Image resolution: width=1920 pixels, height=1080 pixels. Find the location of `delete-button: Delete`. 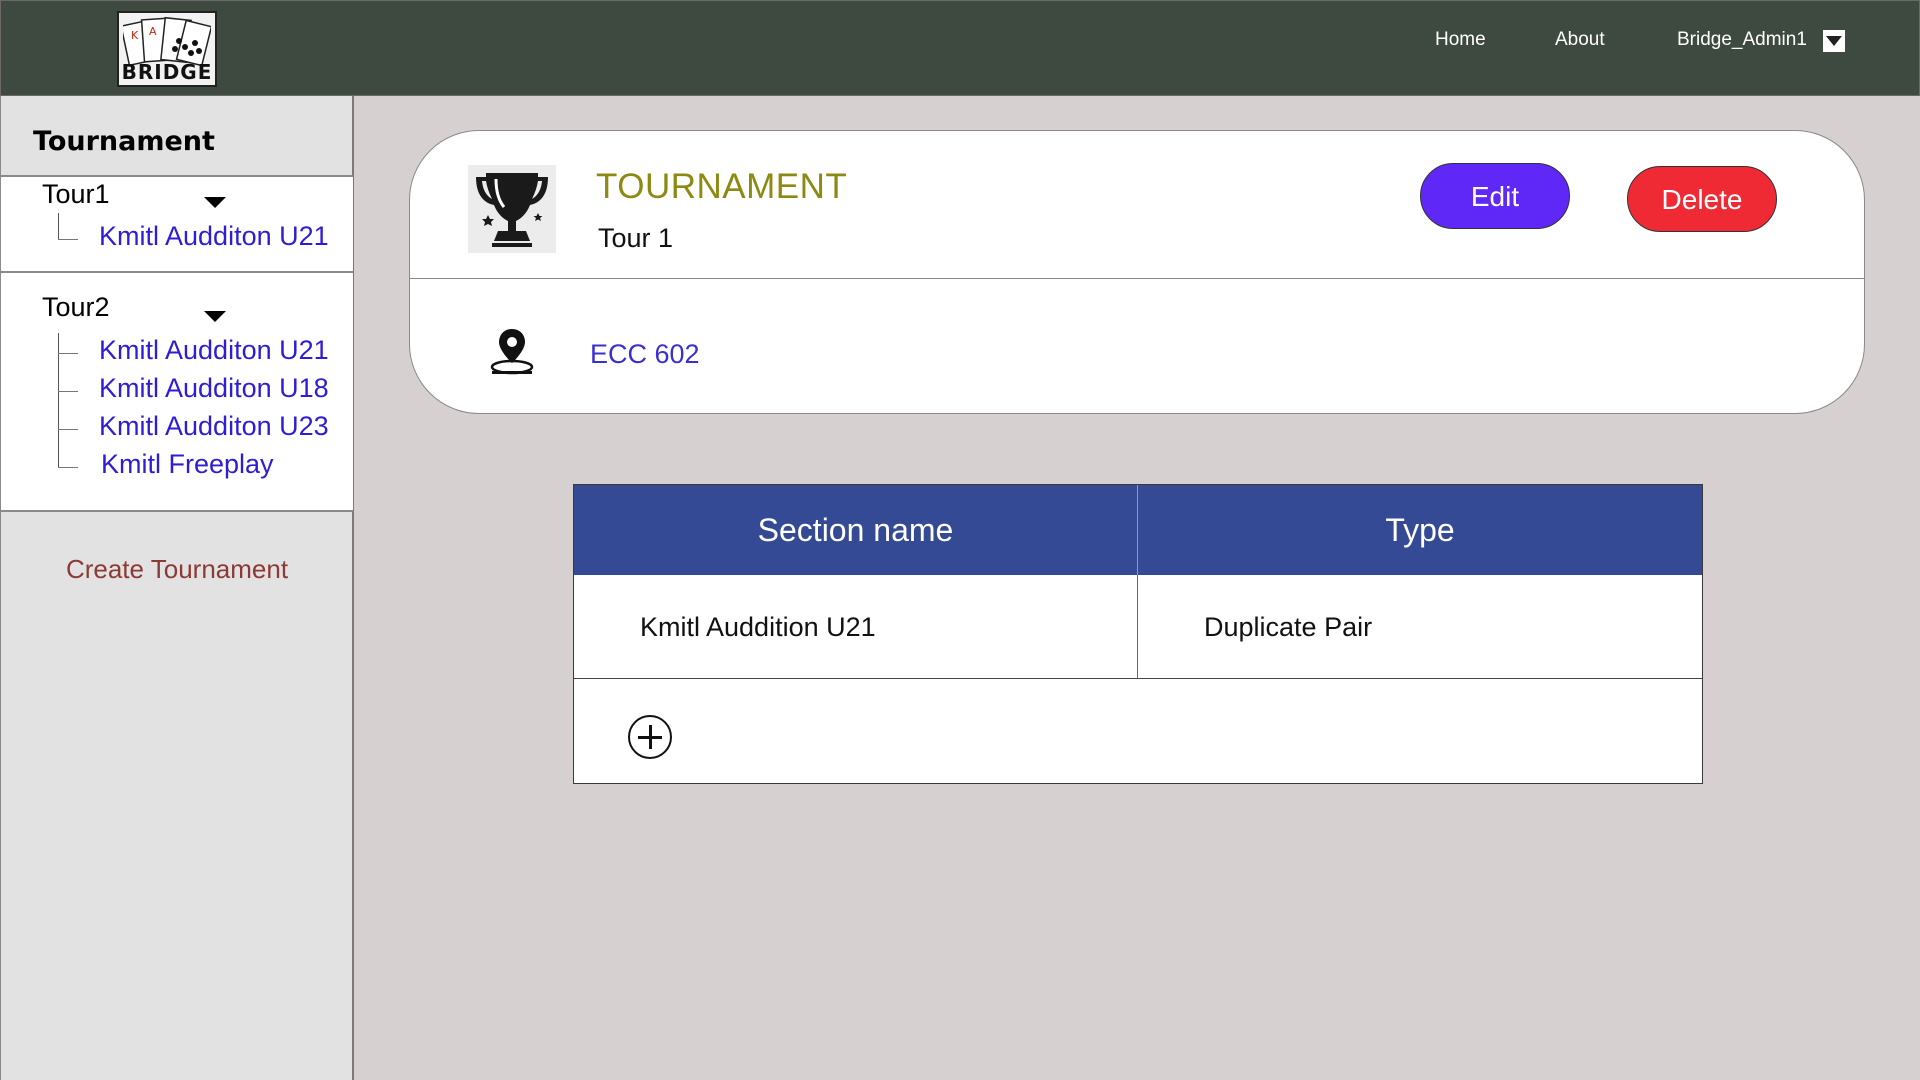

delete-button: Delete is located at coordinates (1702, 199).